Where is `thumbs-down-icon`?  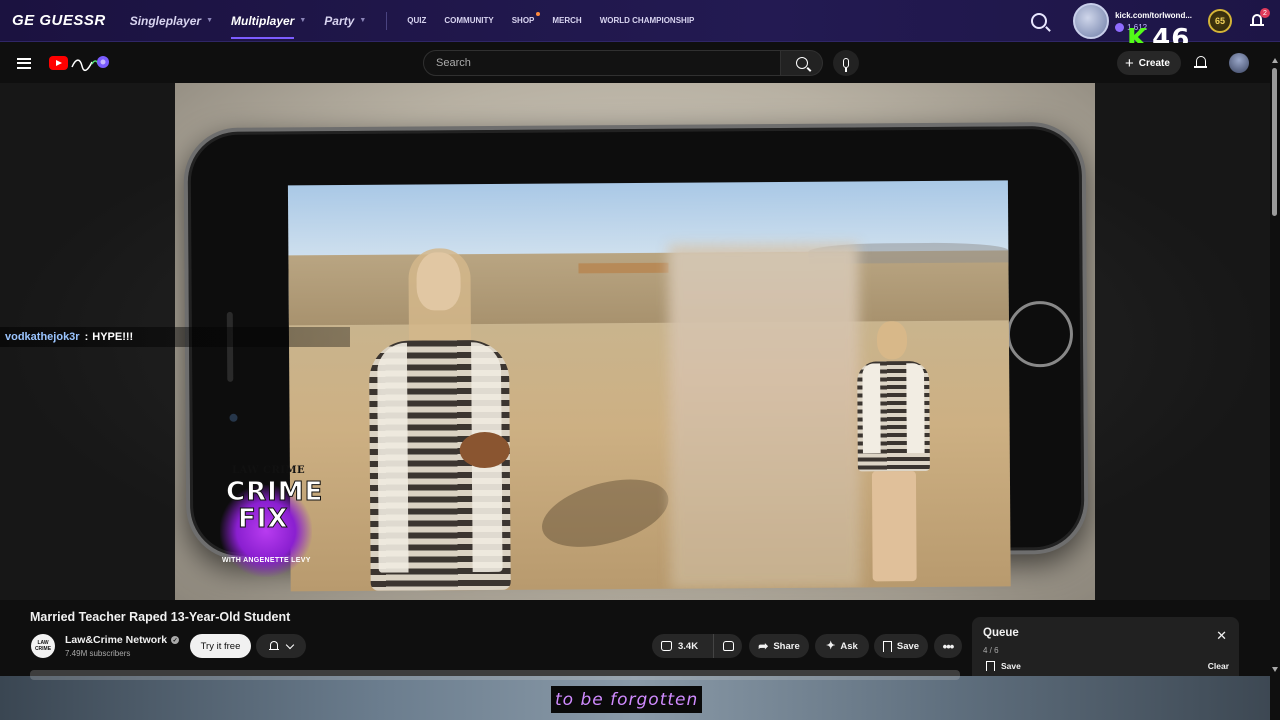
thumbs-down-icon is located at coordinates (728, 646).